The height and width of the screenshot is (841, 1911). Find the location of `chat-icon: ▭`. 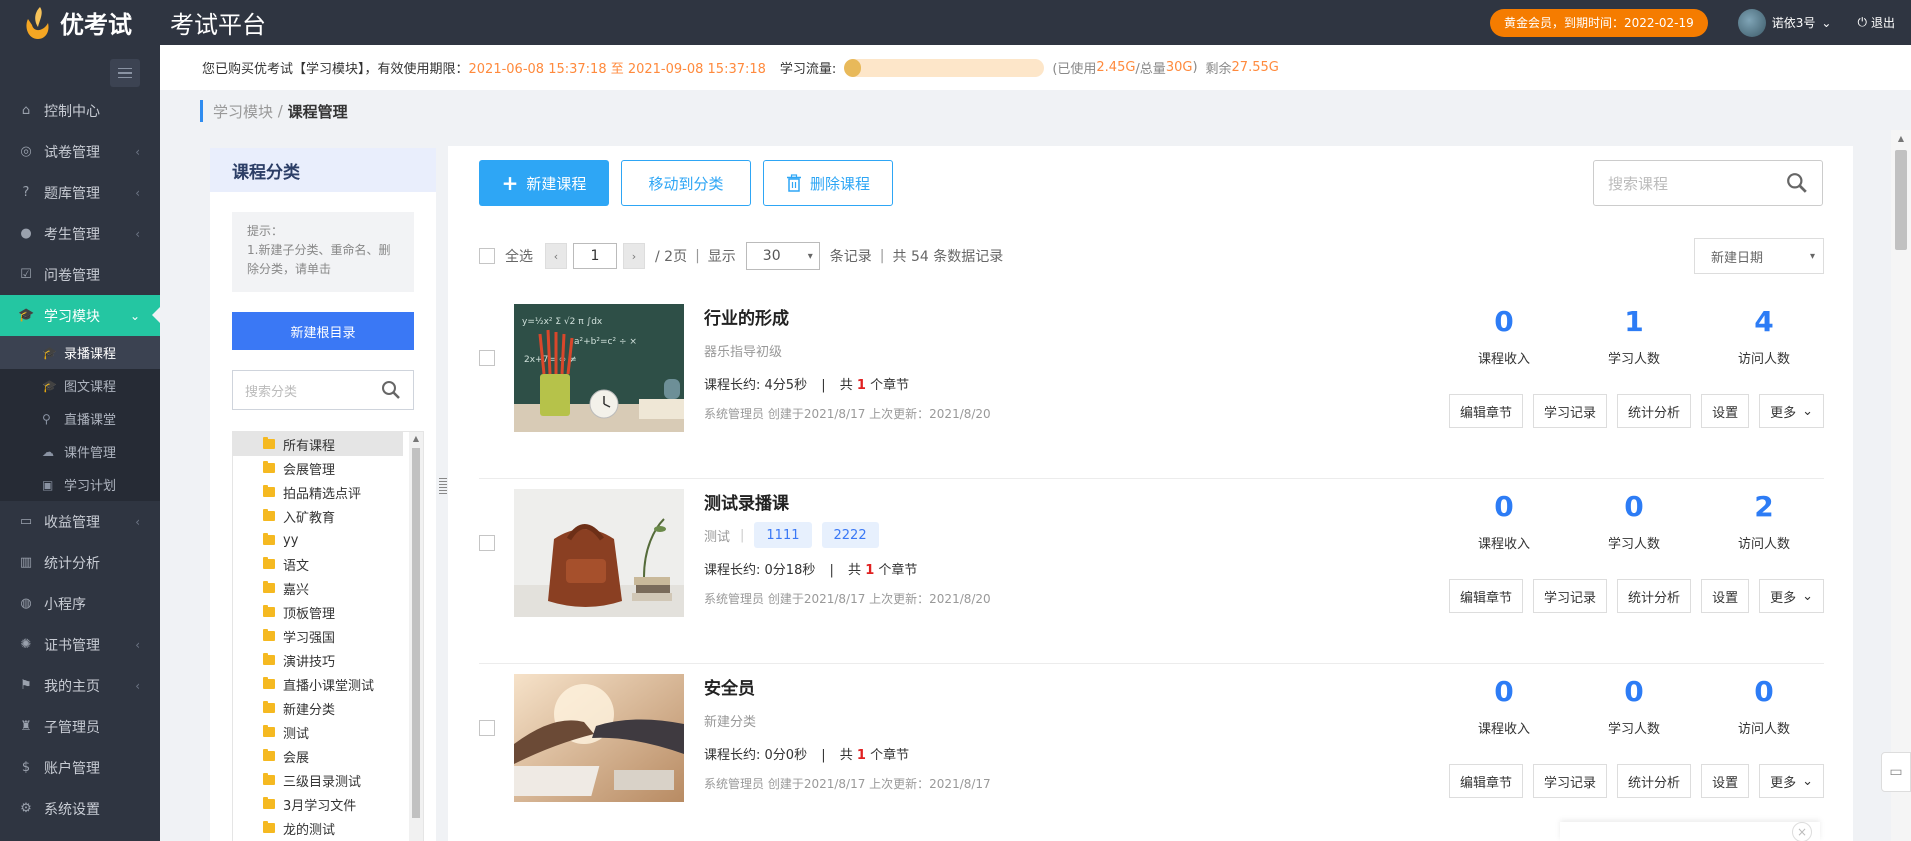

chat-icon: ▭ is located at coordinates (1896, 772).